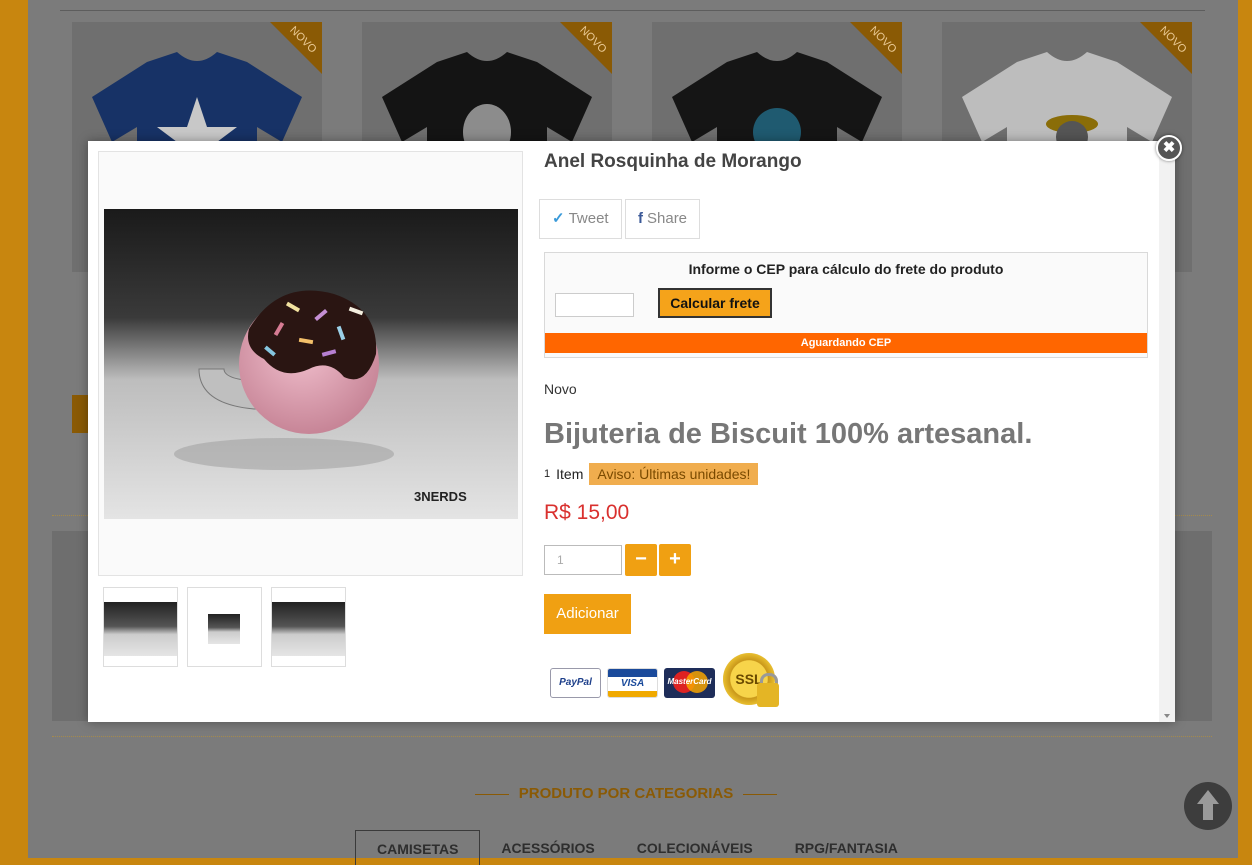 The width and height of the screenshot is (1252, 865). What do you see at coordinates (558, 218) in the screenshot?
I see `twitter-bird-icon: ✓` at bounding box center [558, 218].